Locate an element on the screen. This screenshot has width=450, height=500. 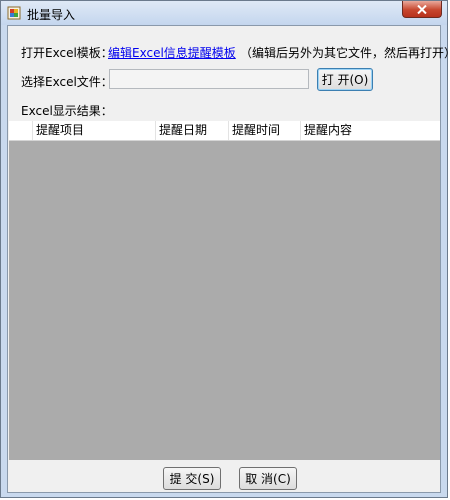
close-icon is located at coordinates (422, 9).